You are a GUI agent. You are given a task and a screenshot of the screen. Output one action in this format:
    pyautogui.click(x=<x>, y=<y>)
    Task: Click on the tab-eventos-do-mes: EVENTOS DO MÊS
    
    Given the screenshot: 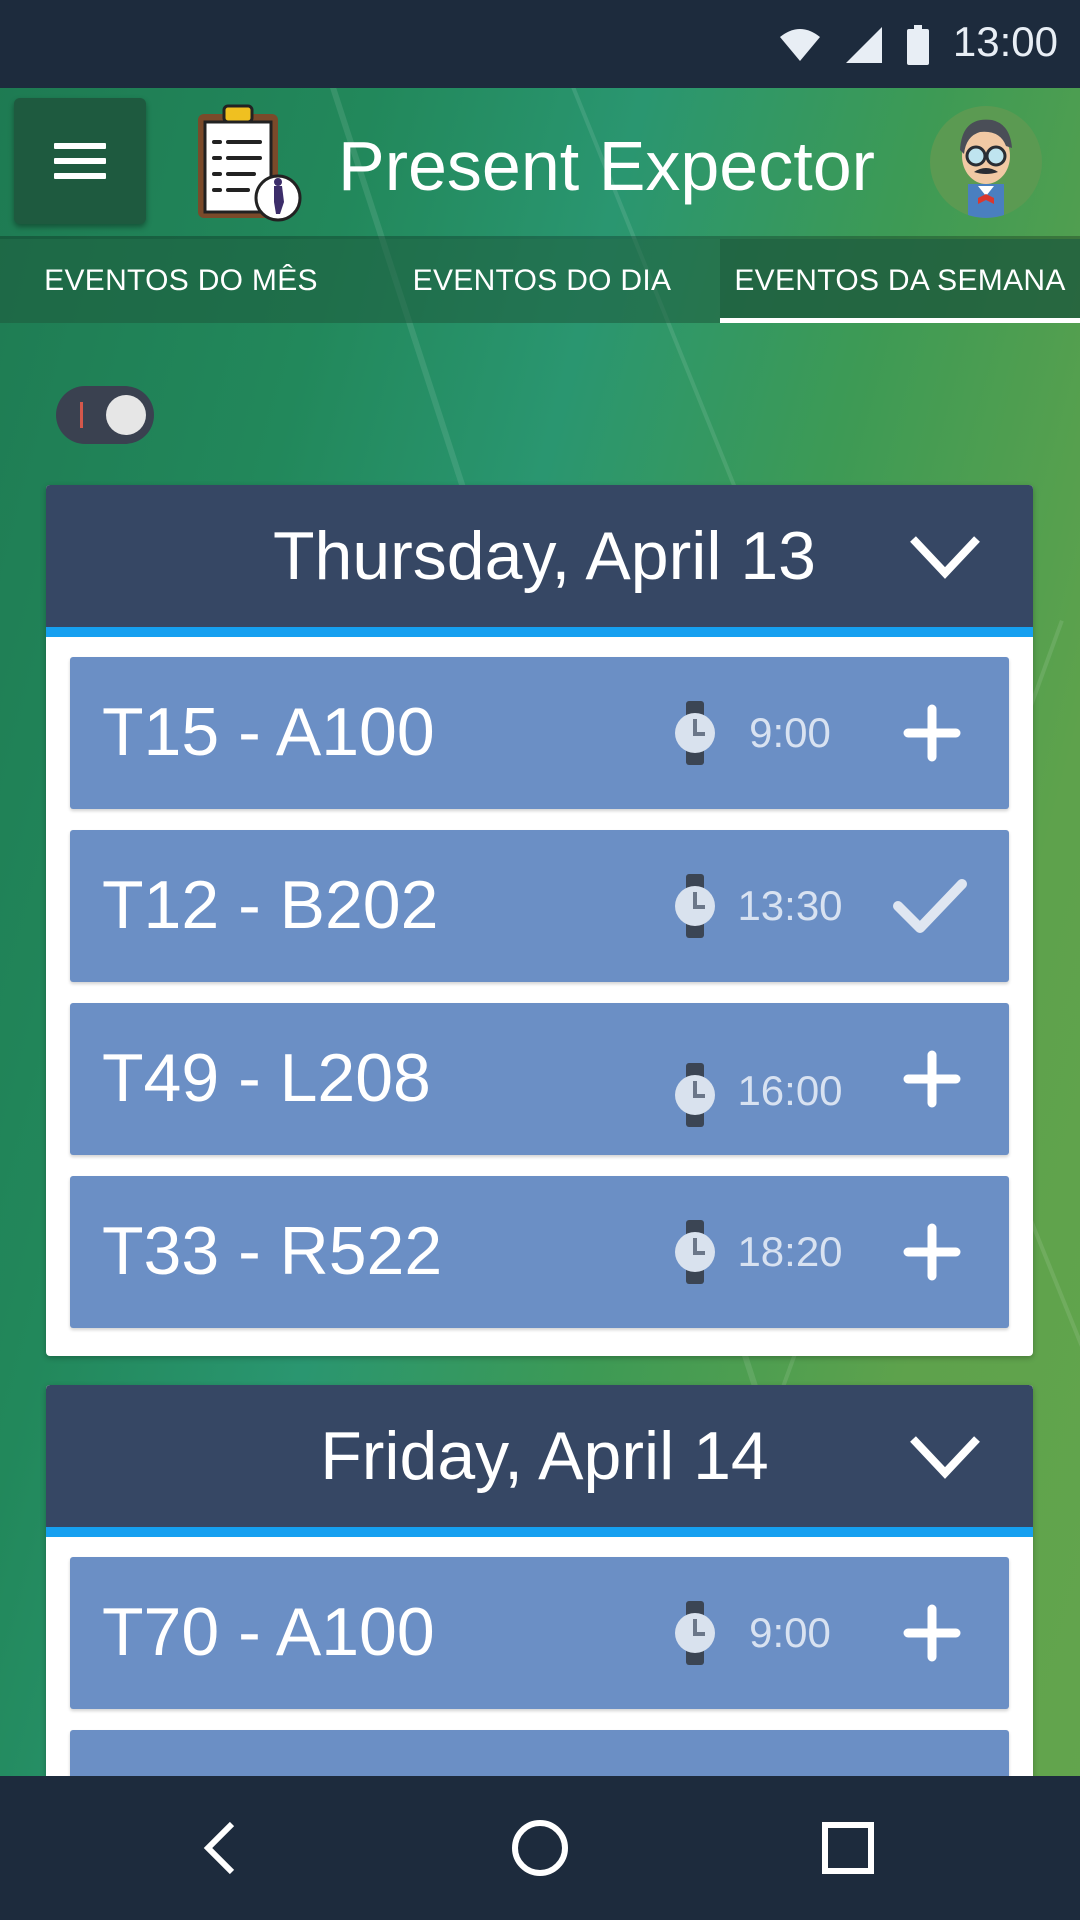 What is the action you would take?
    pyautogui.click(x=181, y=281)
    